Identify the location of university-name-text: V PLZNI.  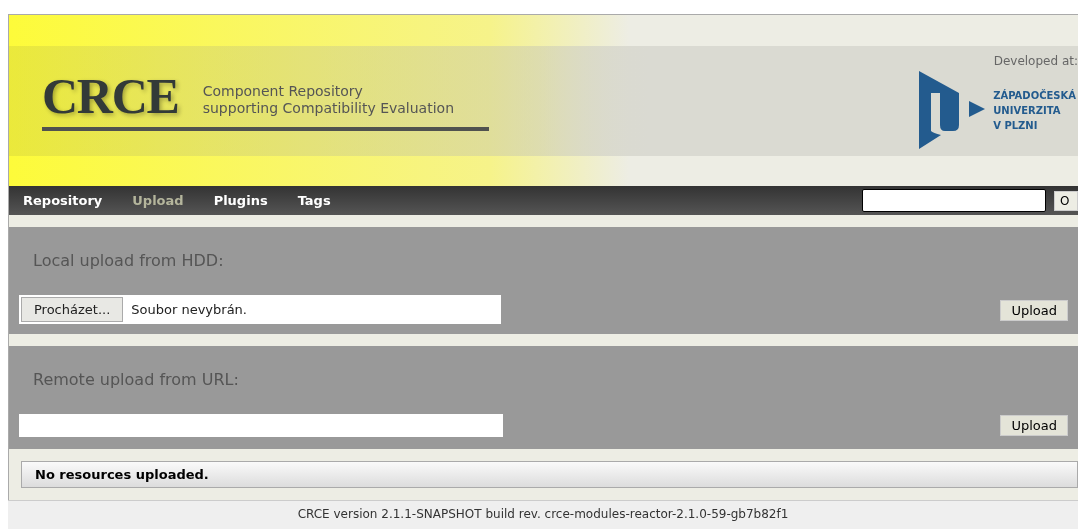
(1016, 125).